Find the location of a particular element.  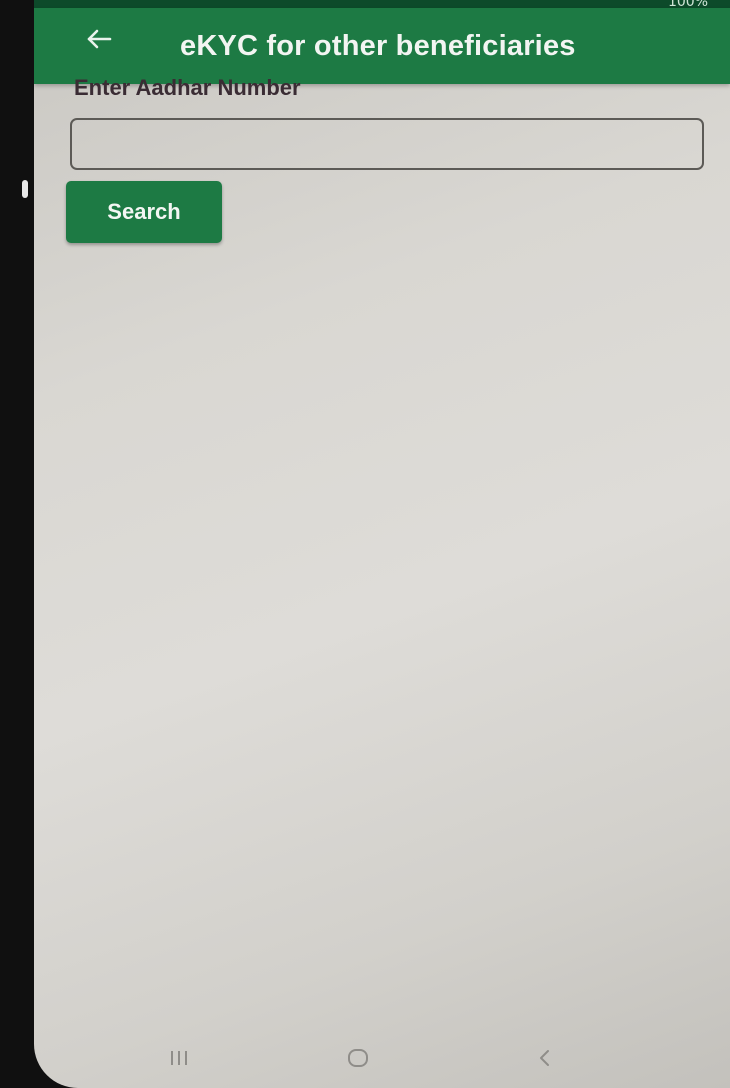

aadhar-number-label: Enter Aadhar Number is located at coordinates (187, 87).